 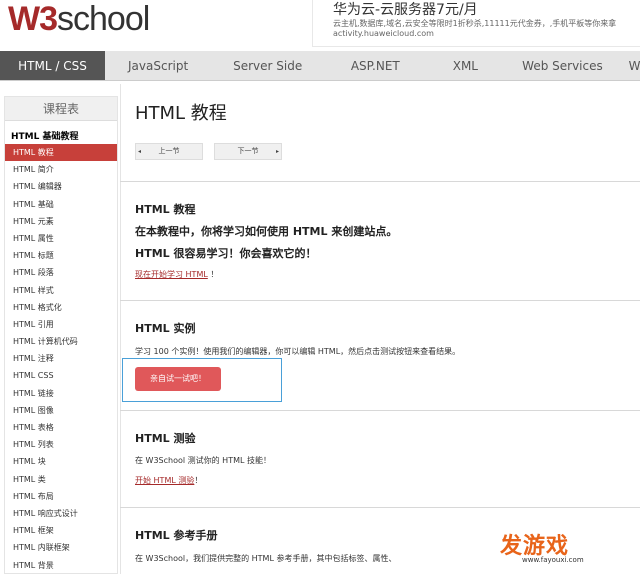 I want to click on page-title: HTML 教程, so click(x=181, y=113).